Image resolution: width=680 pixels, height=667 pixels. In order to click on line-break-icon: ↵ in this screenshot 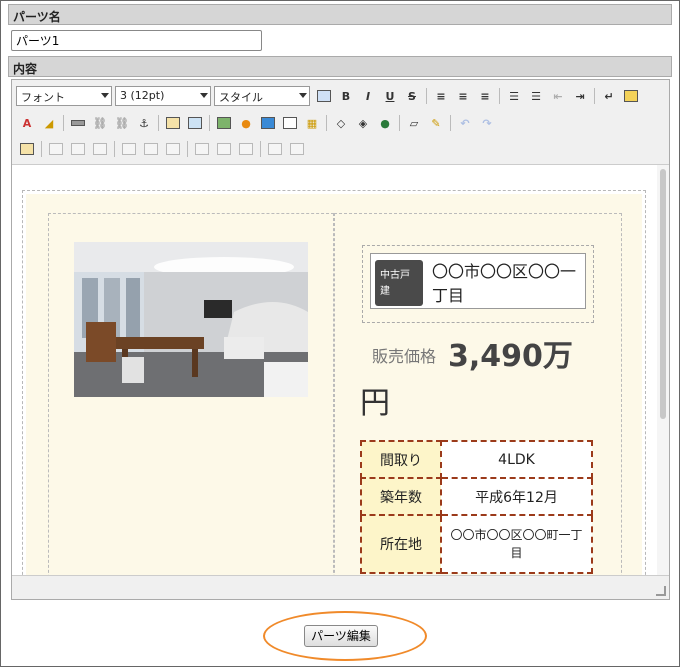, I will do `click(609, 96)`.